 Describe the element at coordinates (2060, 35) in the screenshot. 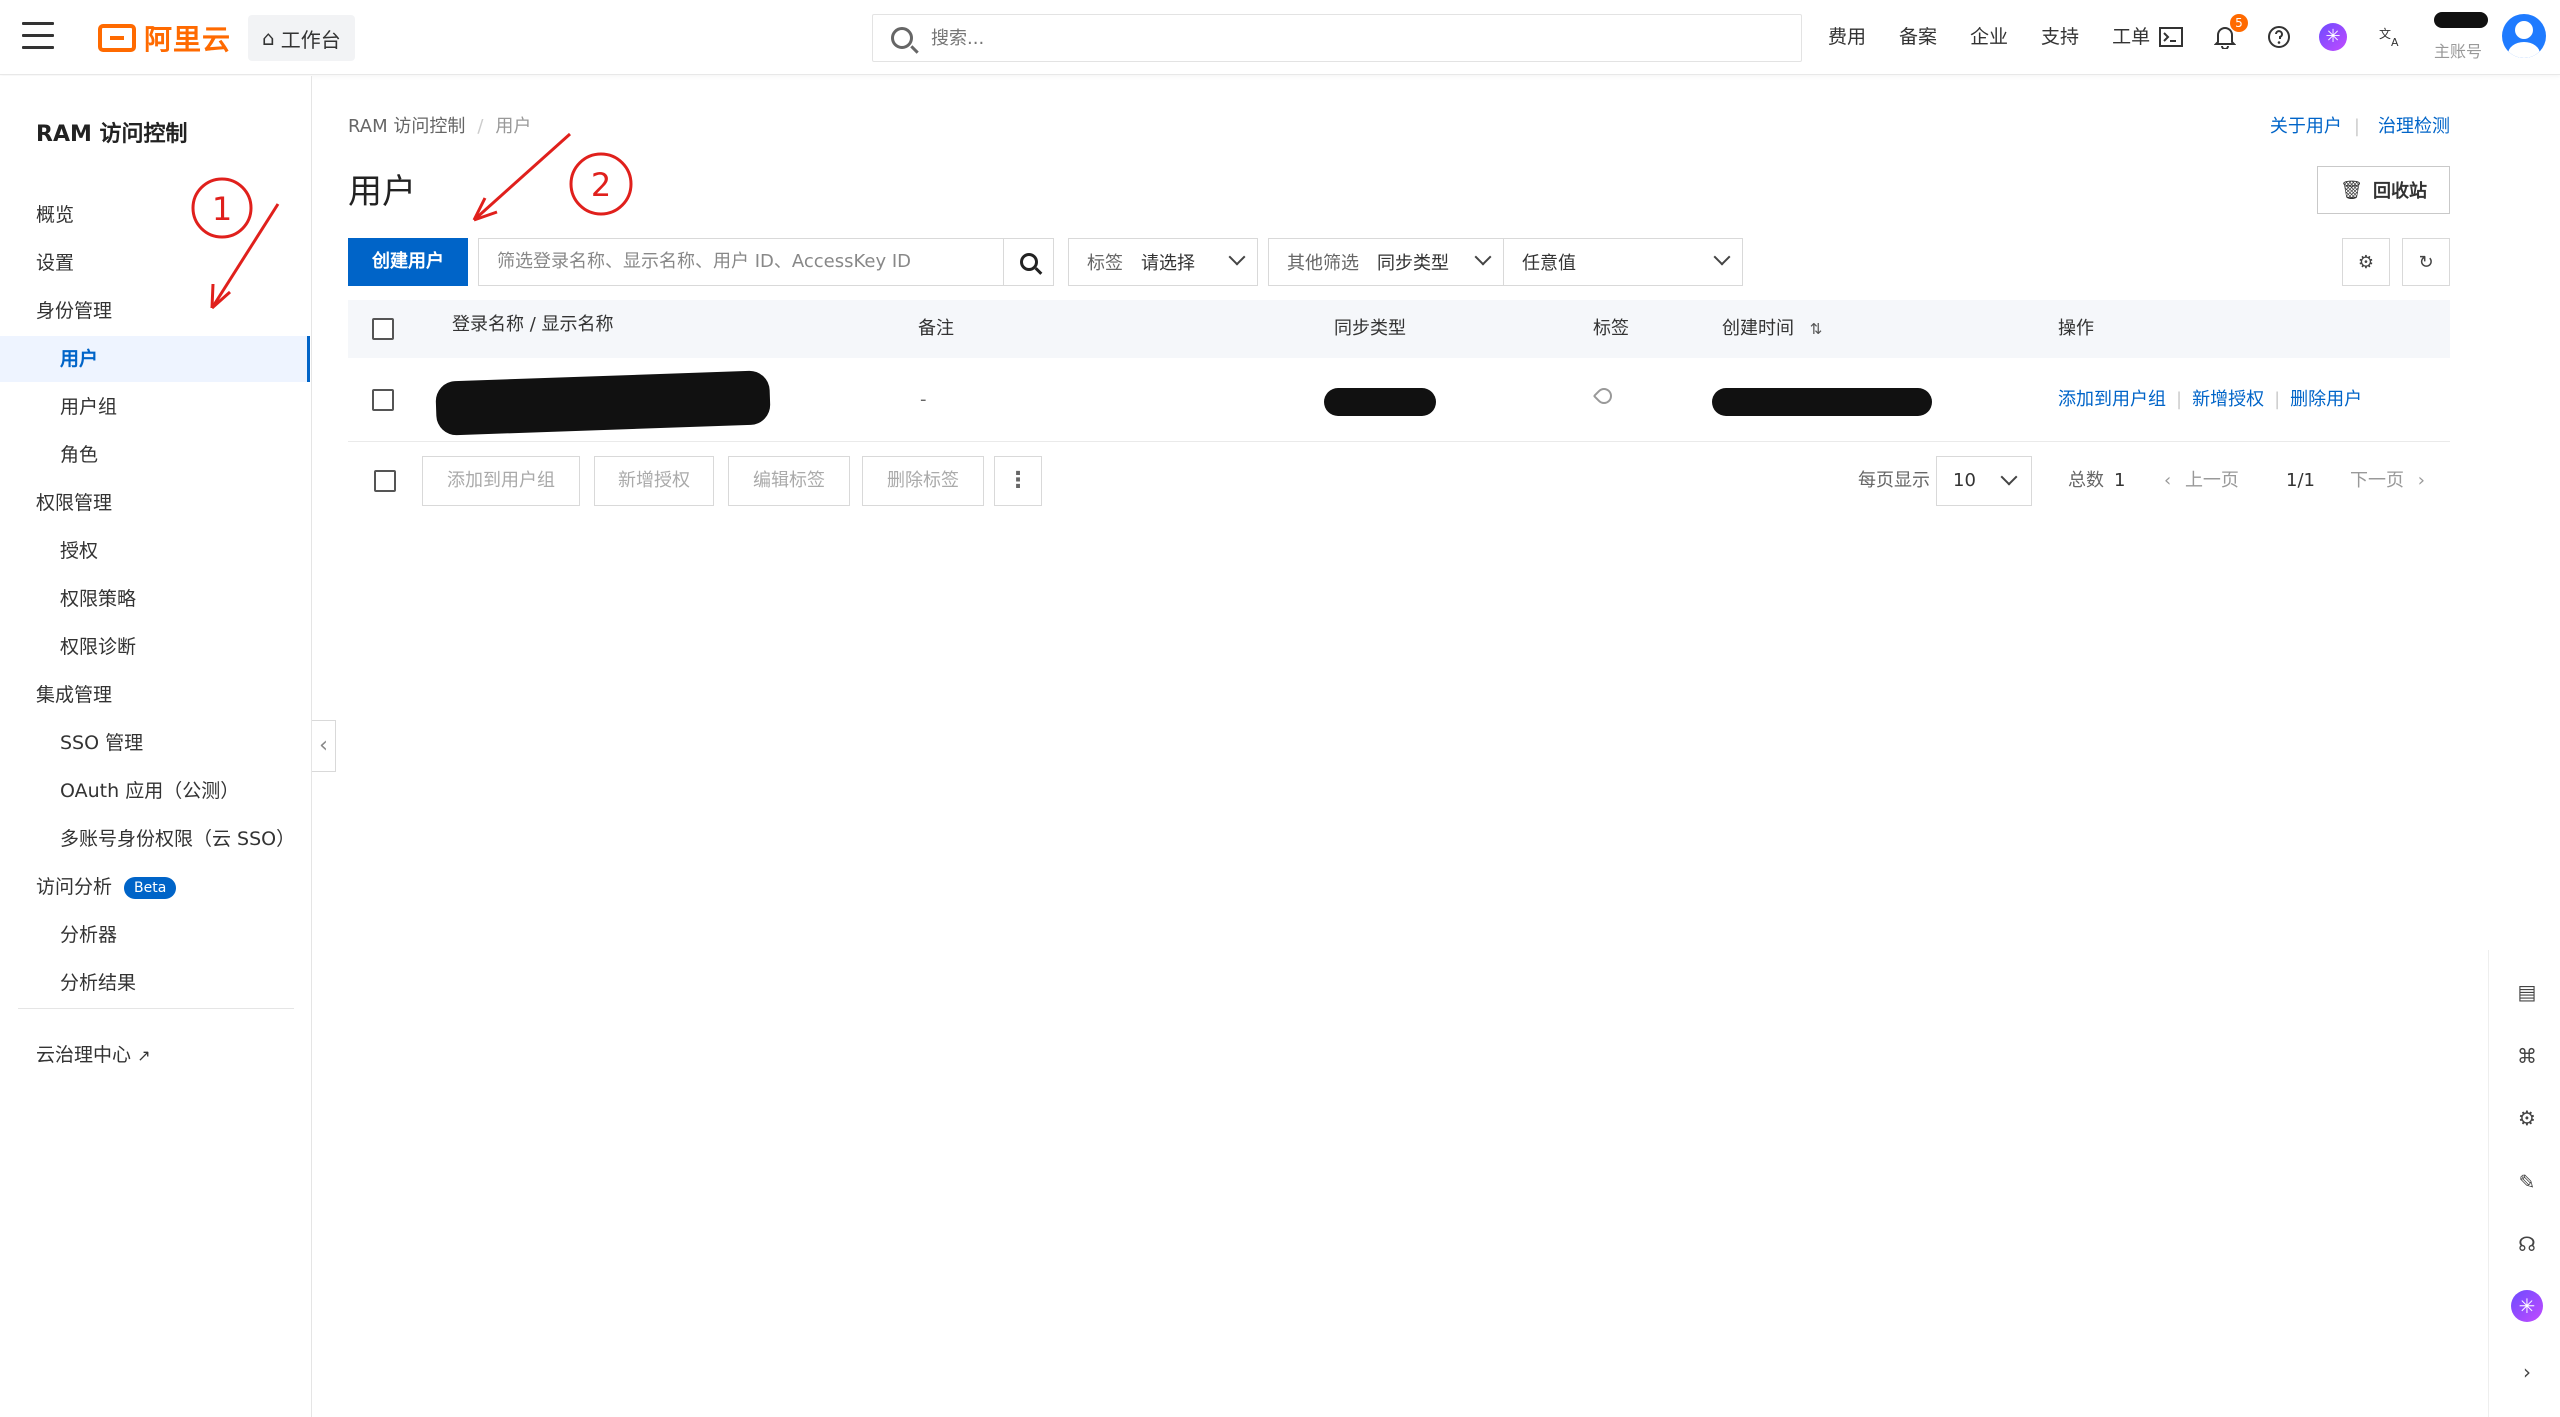

I see `nav-support: 支持` at that location.